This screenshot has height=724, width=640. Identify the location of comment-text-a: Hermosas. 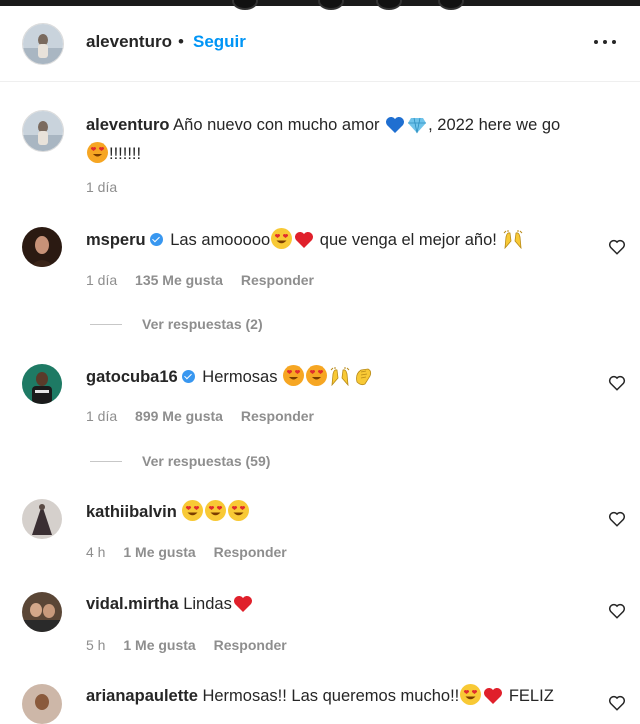
(240, 377).